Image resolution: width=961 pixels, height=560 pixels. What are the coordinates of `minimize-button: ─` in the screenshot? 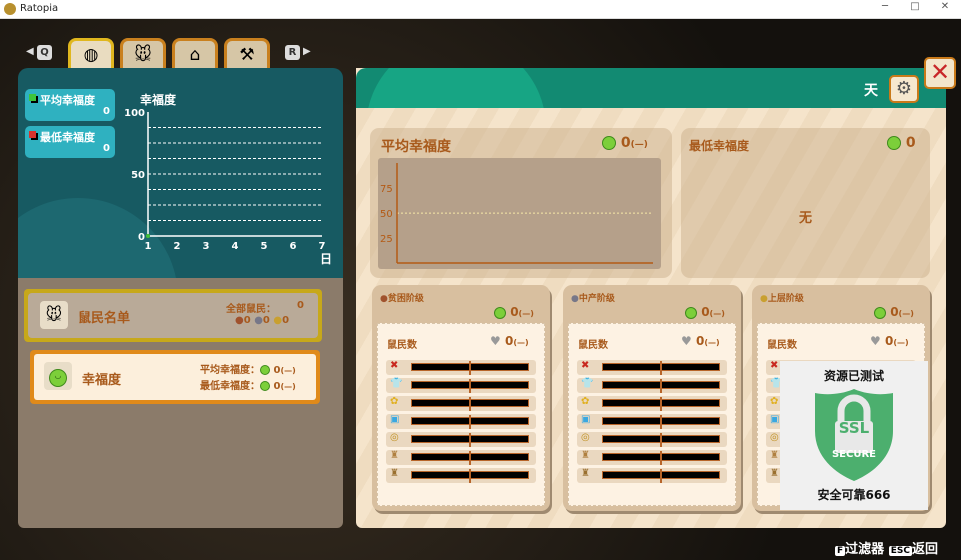 It's located at (885, 9).